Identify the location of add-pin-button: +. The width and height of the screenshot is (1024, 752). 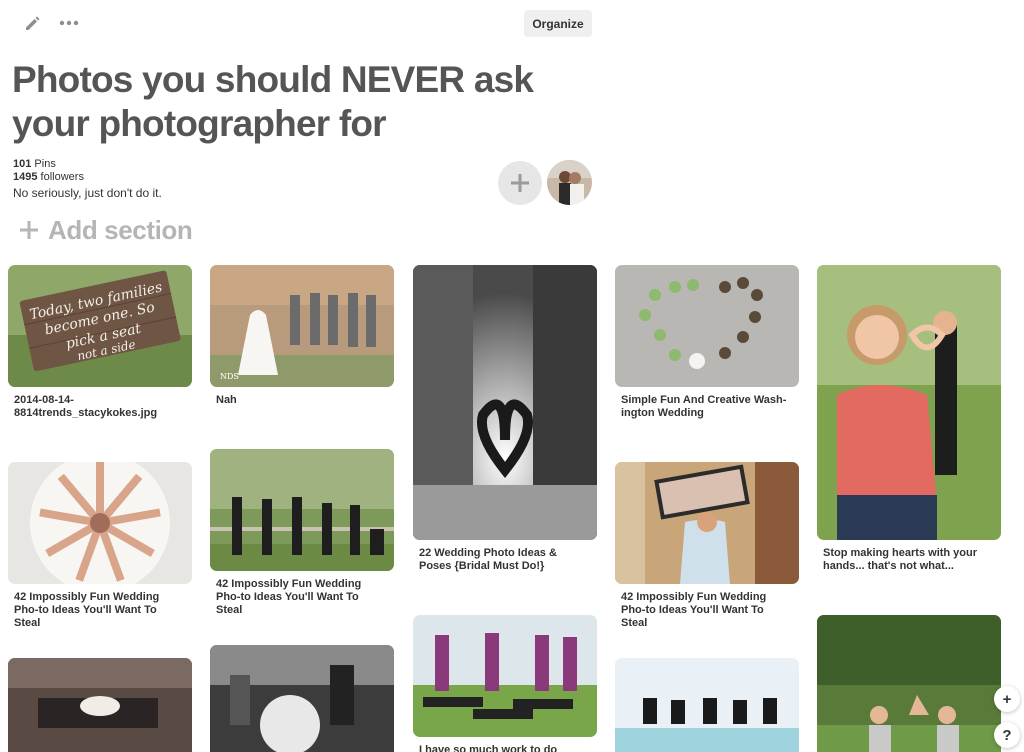
(1007, 699).